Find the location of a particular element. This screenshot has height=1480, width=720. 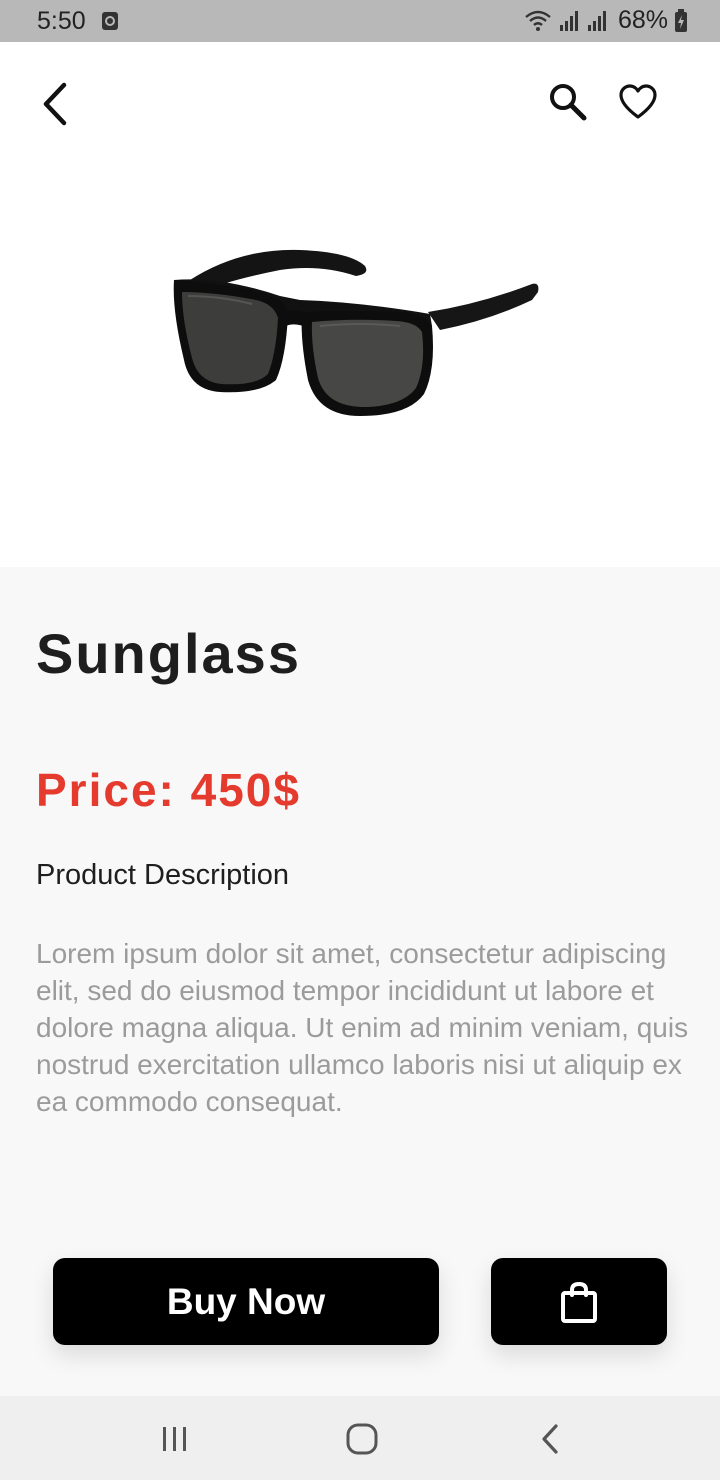

search-icon is located at coordinates (568, 102).